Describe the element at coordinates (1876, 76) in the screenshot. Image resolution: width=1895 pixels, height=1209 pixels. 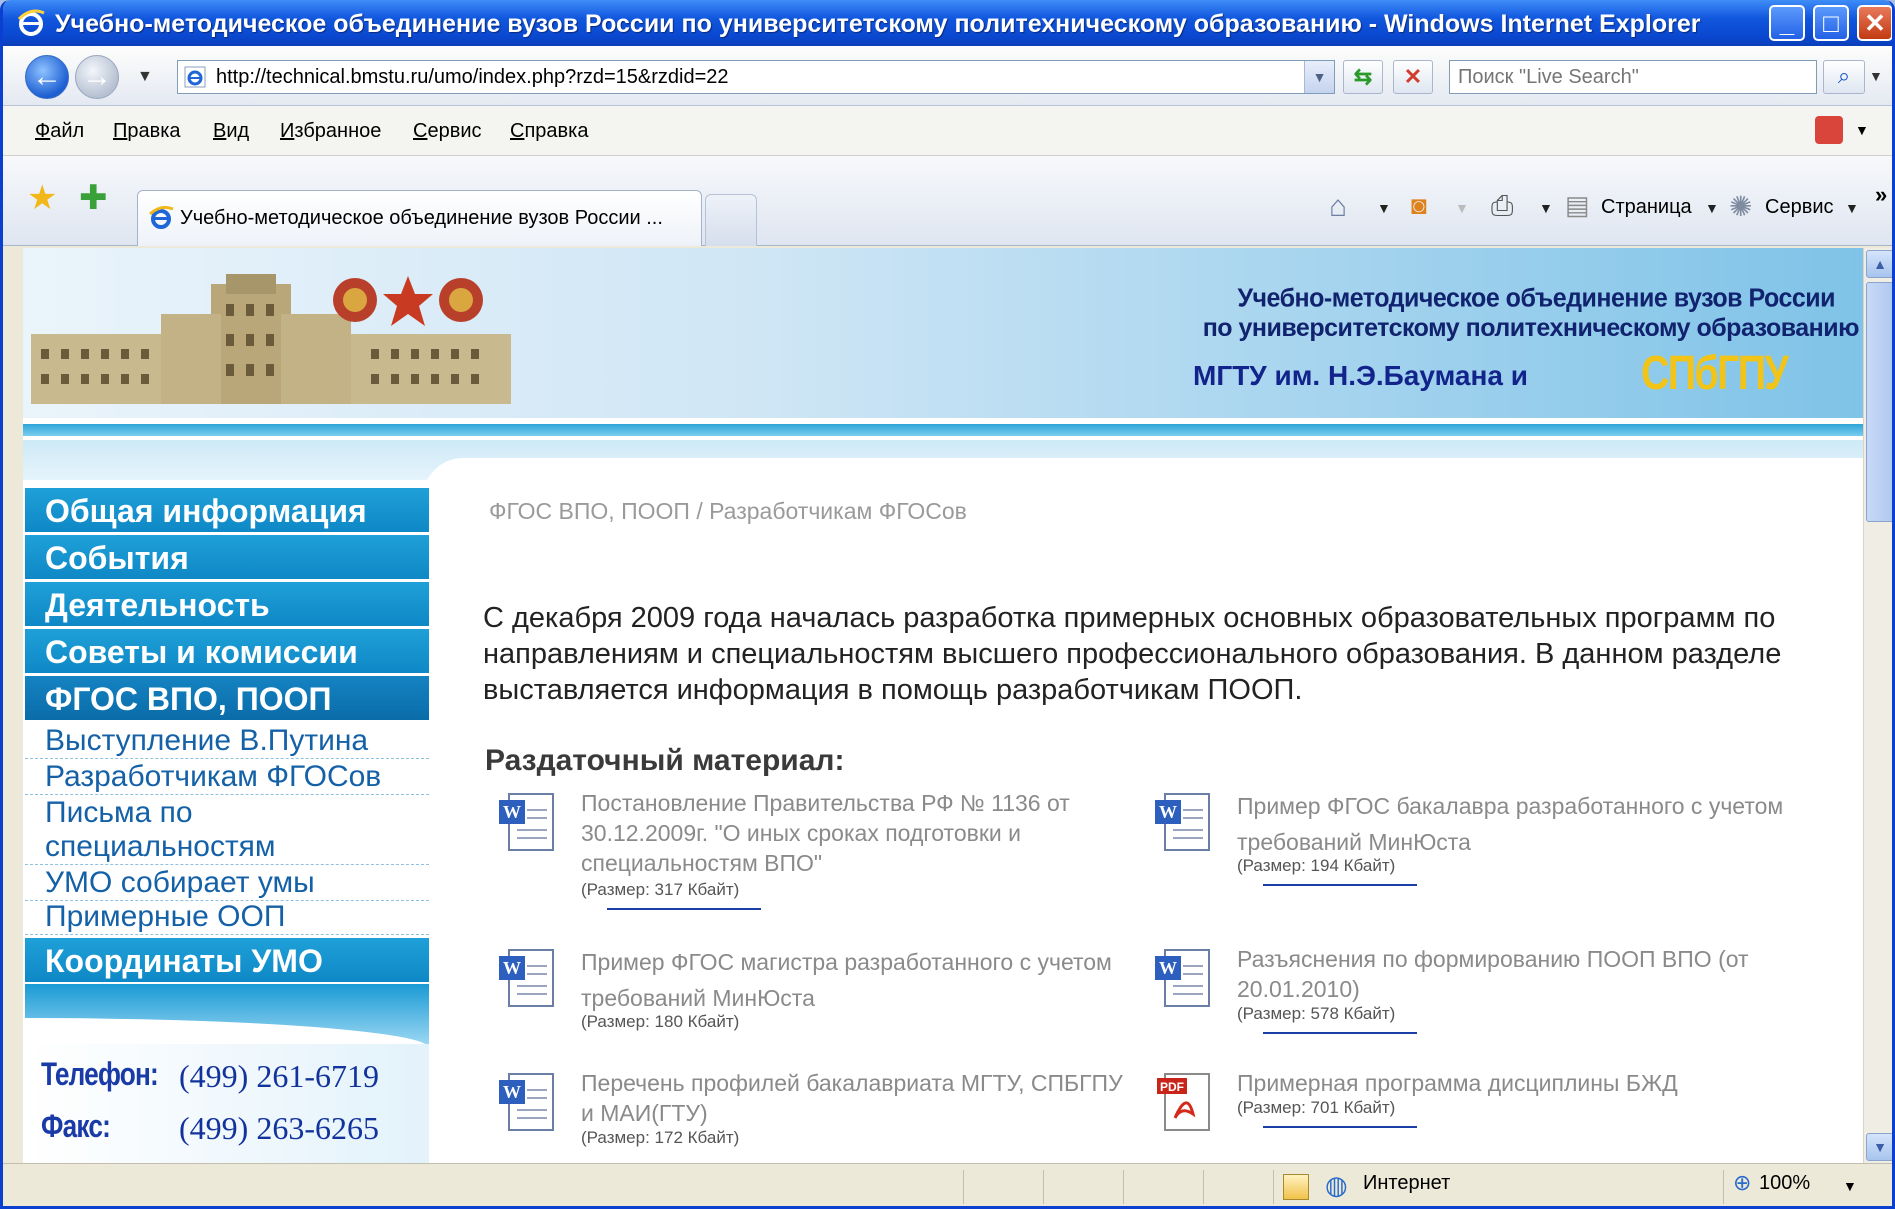
I see `search-options-icon: ▼` at that location.